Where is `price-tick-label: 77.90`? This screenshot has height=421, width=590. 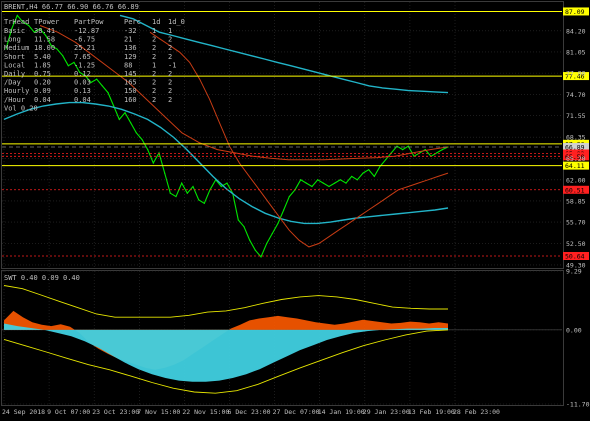
price-tick-label: 77.90 is located at coordinates (576, 74).